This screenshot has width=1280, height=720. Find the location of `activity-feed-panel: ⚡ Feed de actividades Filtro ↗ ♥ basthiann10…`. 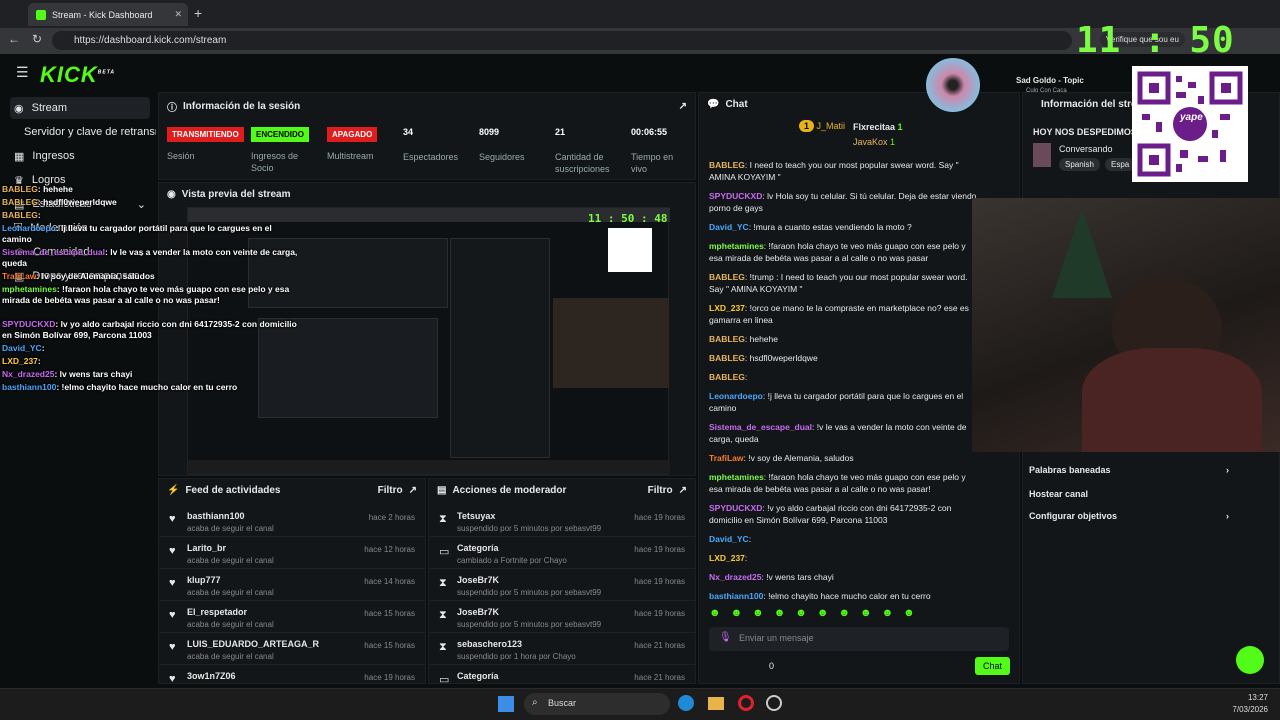

activity-feed-panel: ⚡ Feed de actividades Filtro ↗ ♥ basthiann10… is located at coordinates (292, 581).